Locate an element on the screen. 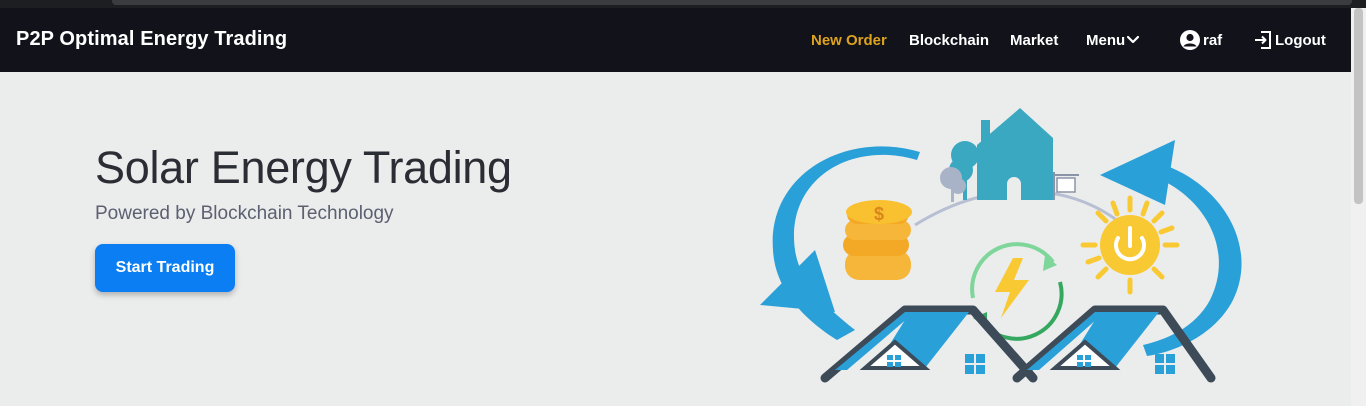 This screenshot has width=1366, height=406. nav-market: Market is located at coordinates (1034, 40).